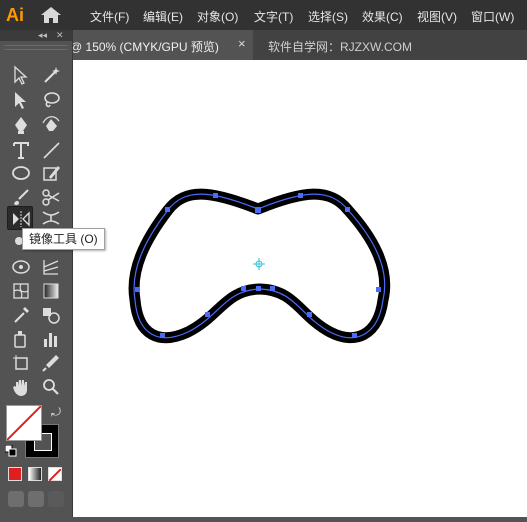 This screenshot has width=527, height=522. I want to click on document-tab: @ 150% (CMYK/GPU 预览) ×, so click(156, 45).